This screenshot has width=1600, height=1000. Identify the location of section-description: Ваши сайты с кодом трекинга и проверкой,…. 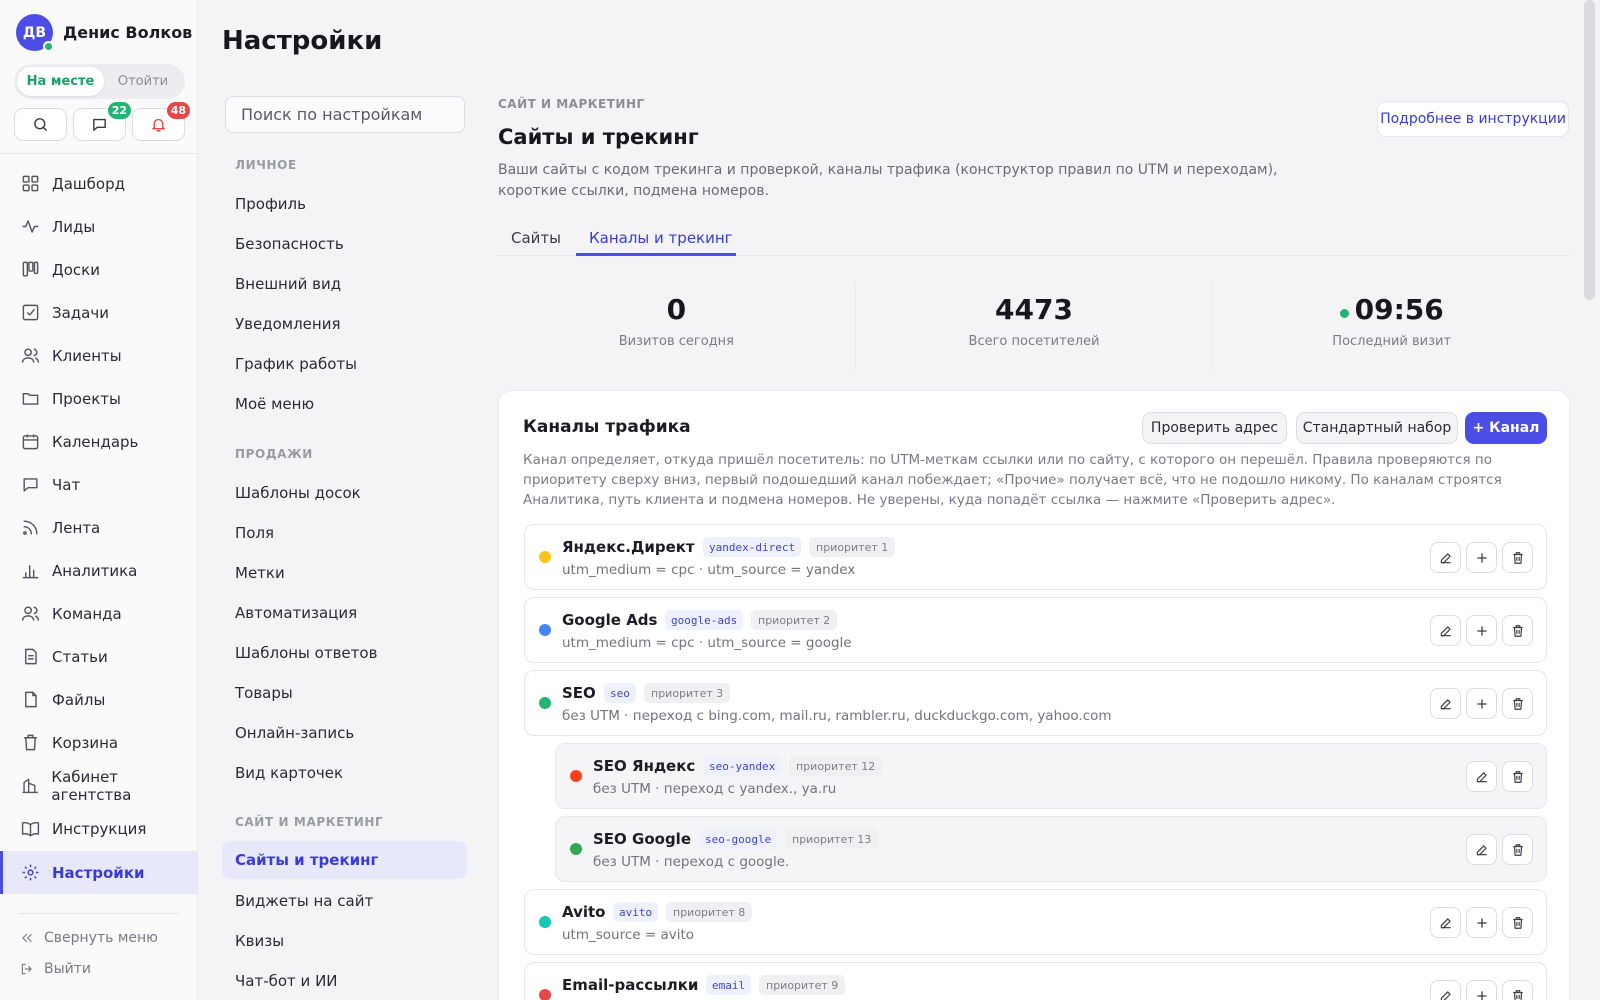
(888, 180).